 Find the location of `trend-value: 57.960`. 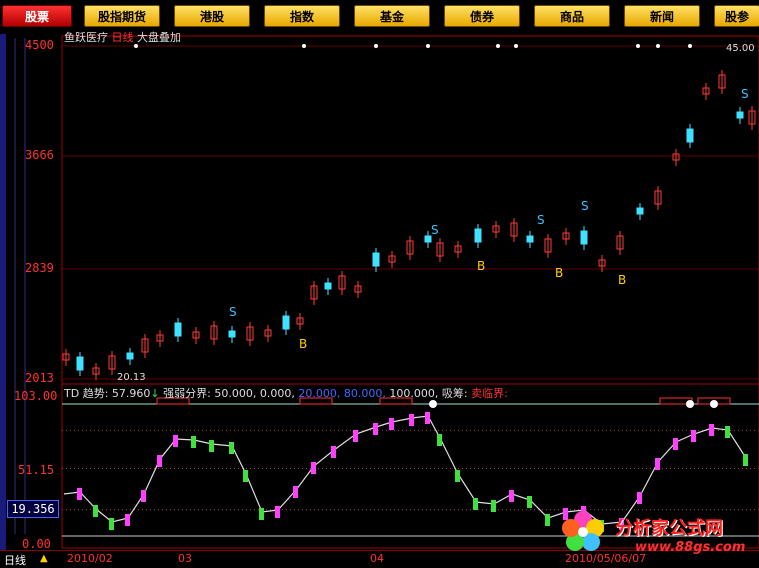

trend-value: 57.960 is located at coordinates (131, 393).